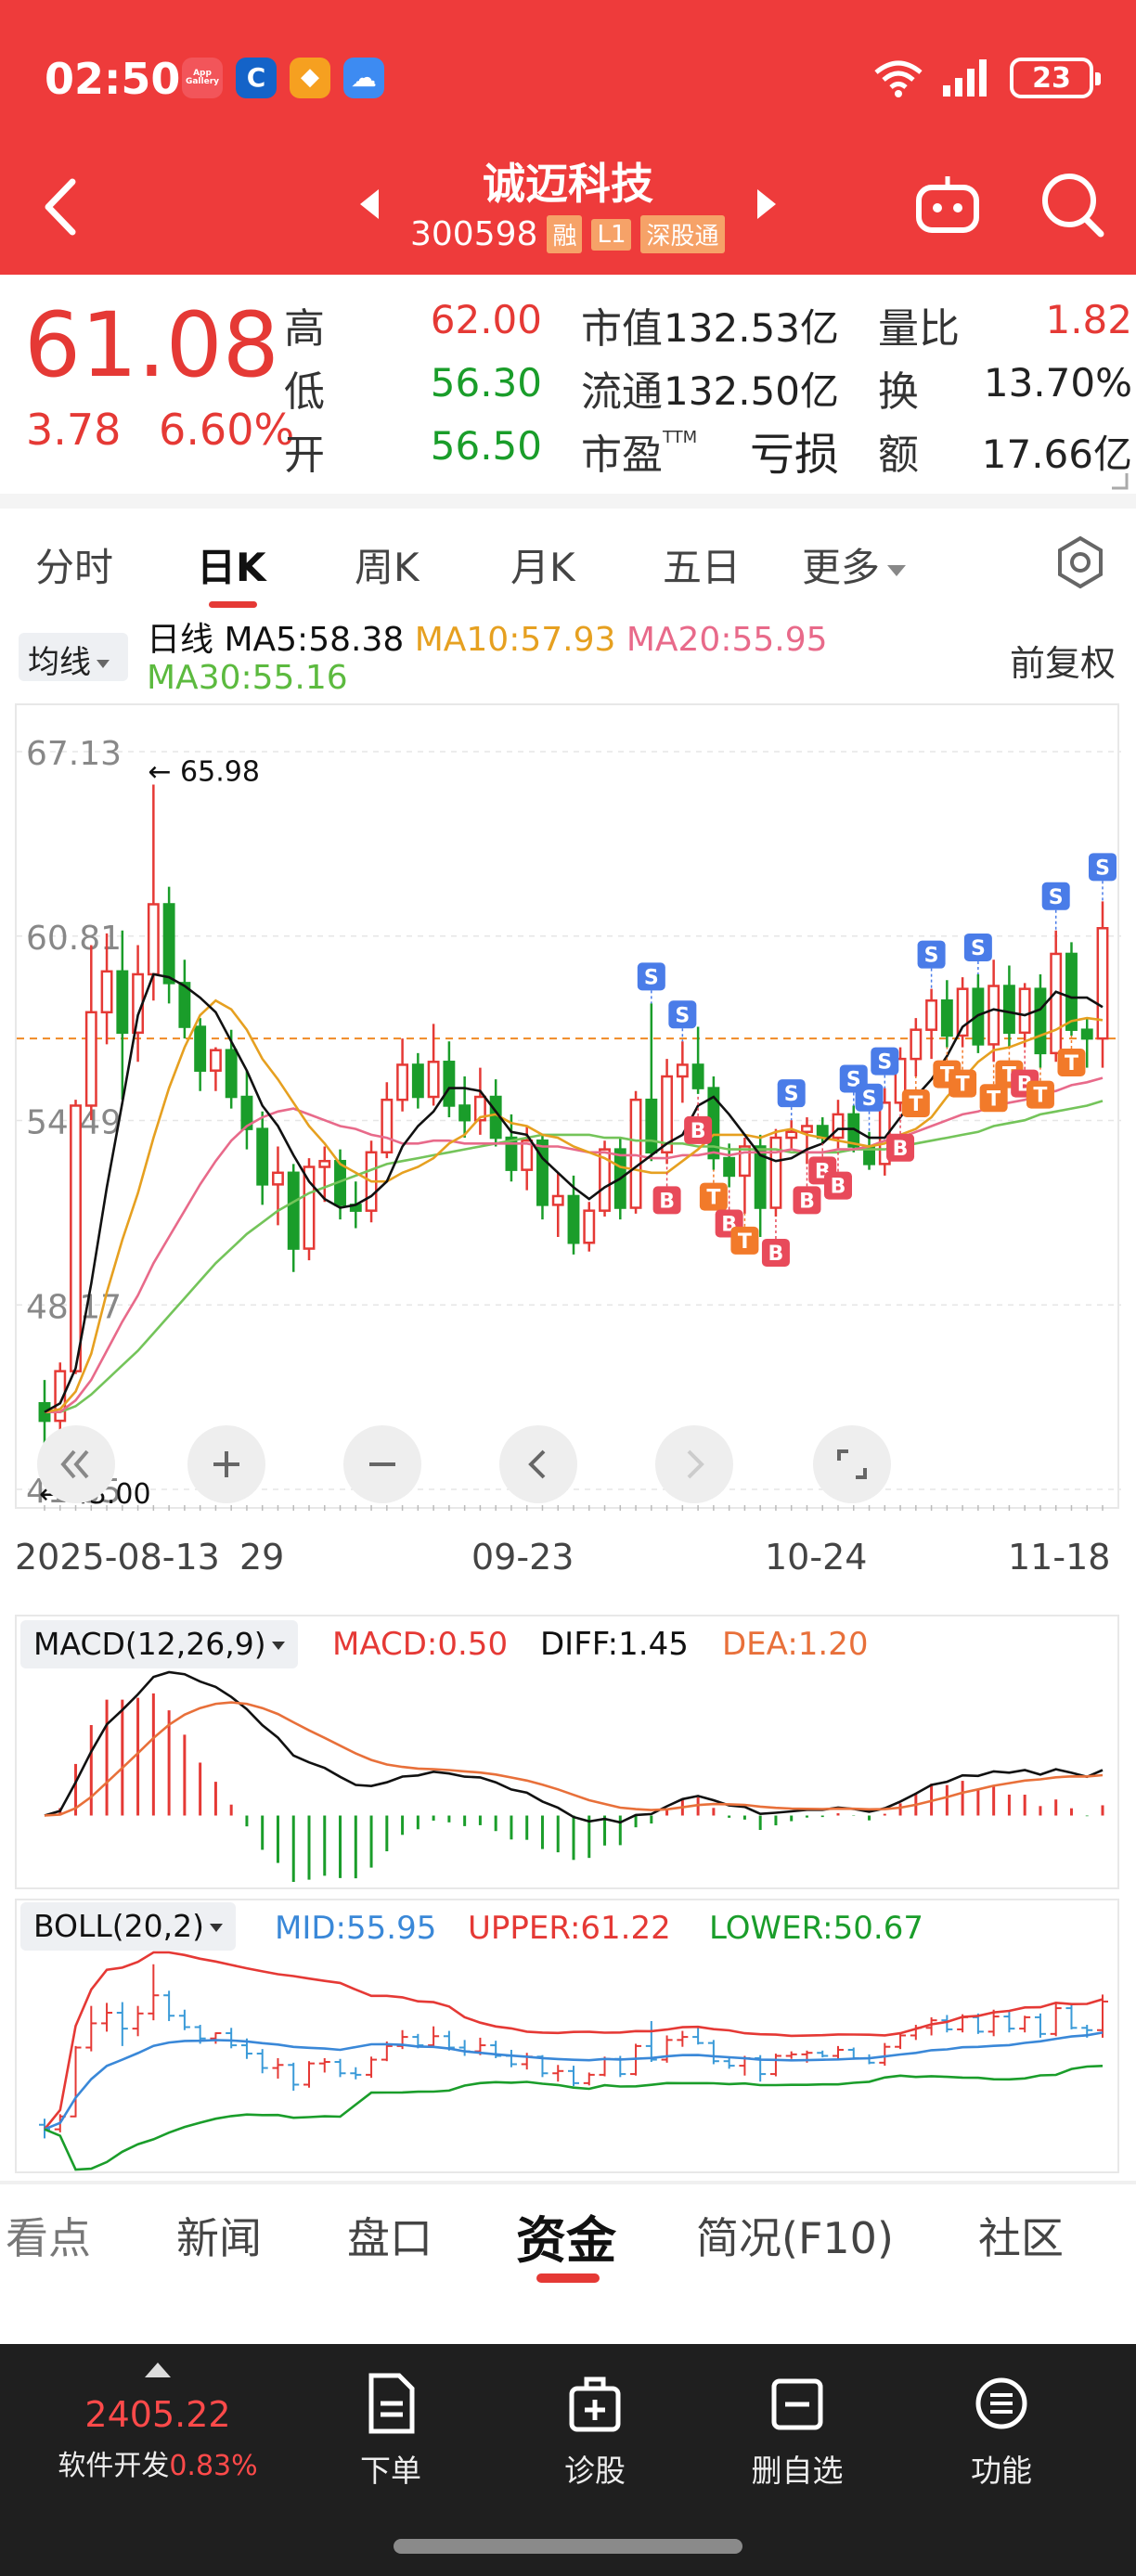 Image resolution: width=1136 pixels, height=2576 pixels. I want to click on robot-assistant-icon, so click(947, 206).